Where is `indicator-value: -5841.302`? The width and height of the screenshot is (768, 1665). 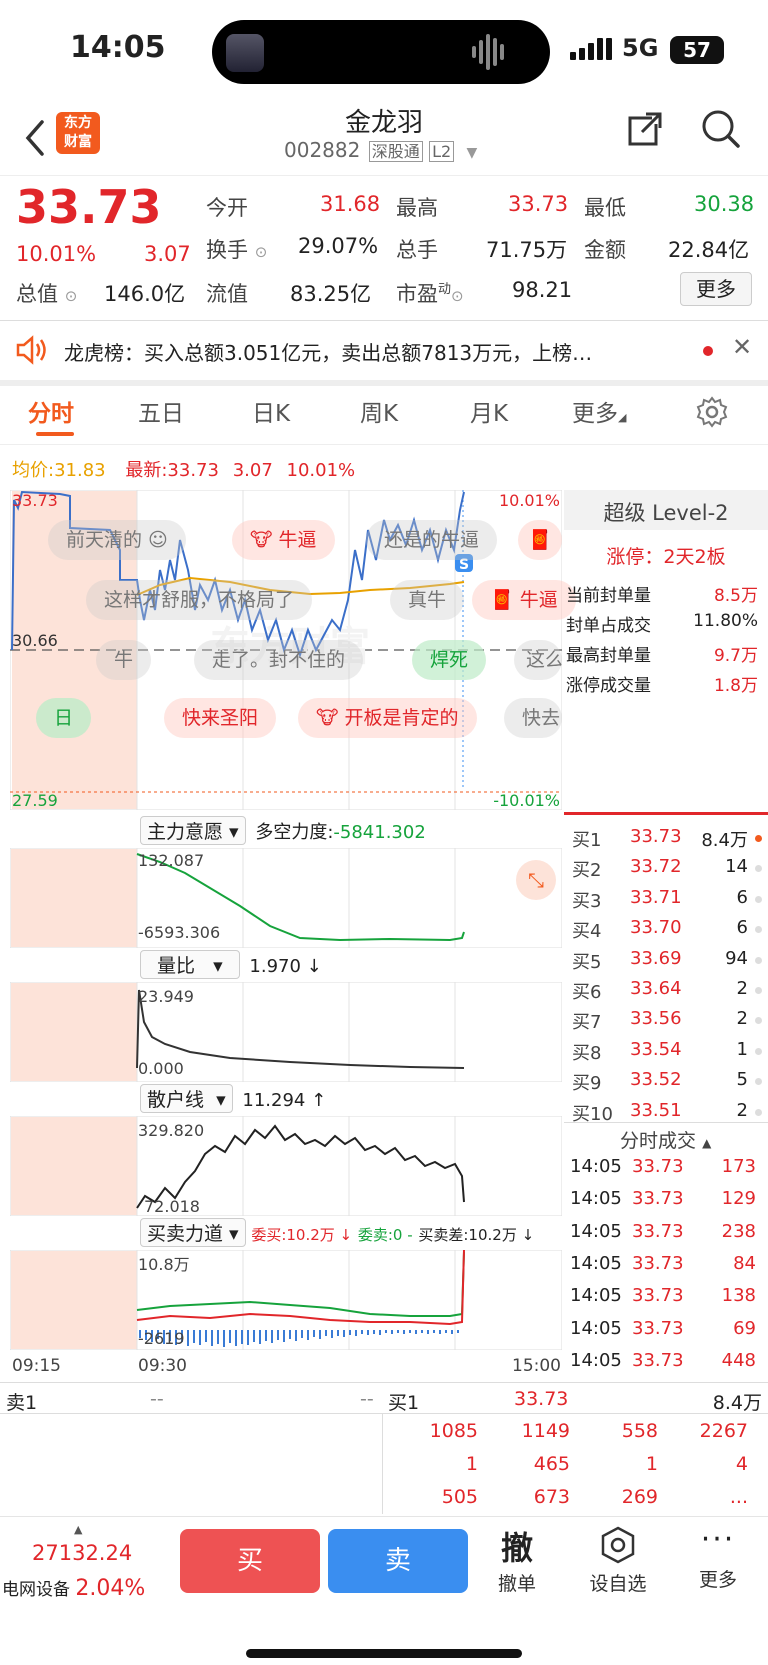 indicator-value: -5841.302 is located at coordinates (379, 832).